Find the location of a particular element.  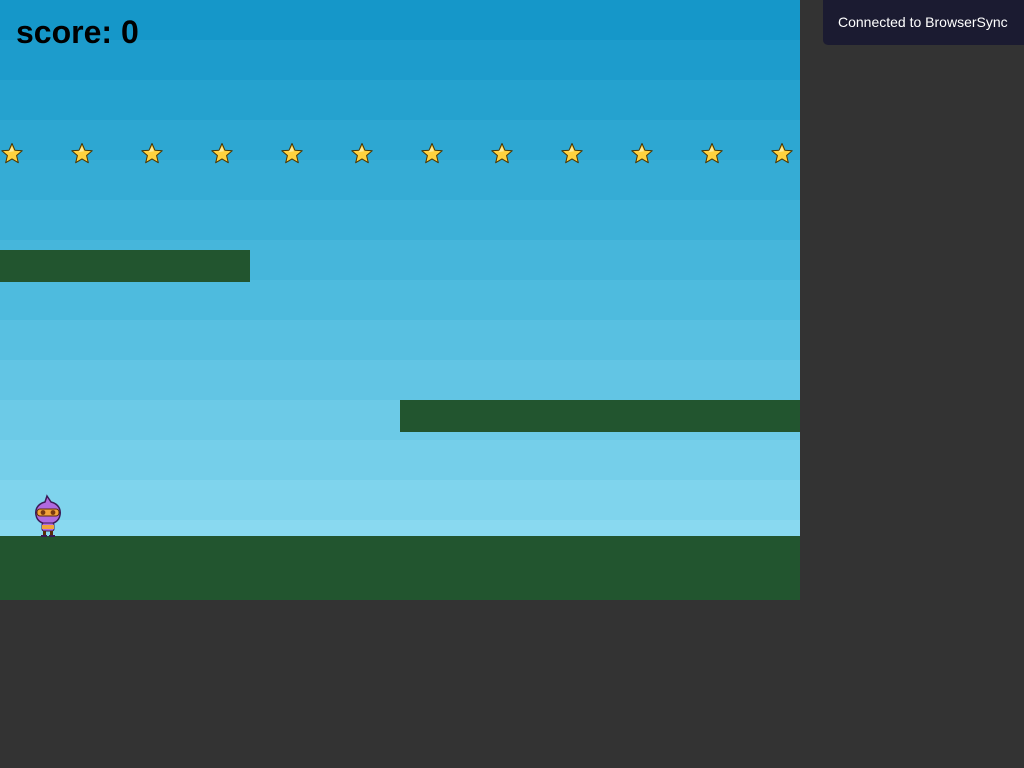

player-character is located at coordinates (48, 516).